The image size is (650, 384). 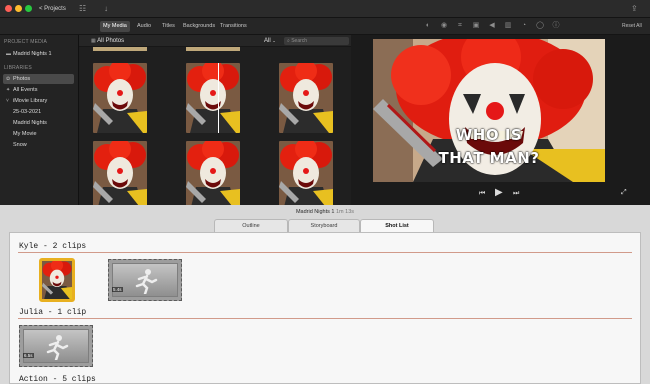 What do you see at coordinates (7, 101) in the screenshot?
I see `disclosure-chevron-icon: ˅` at bounding box center [7, 101].